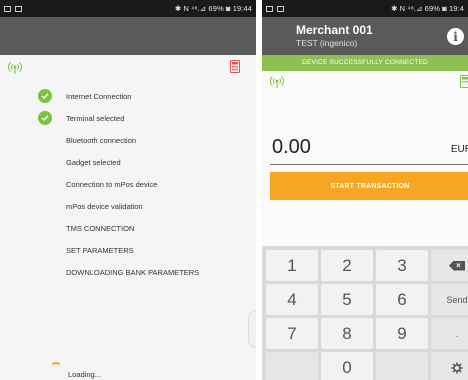 The height and width of the screenshot is (380, 468). I want to click on step-internet-connection: Internet Connection, so click(128, 96).